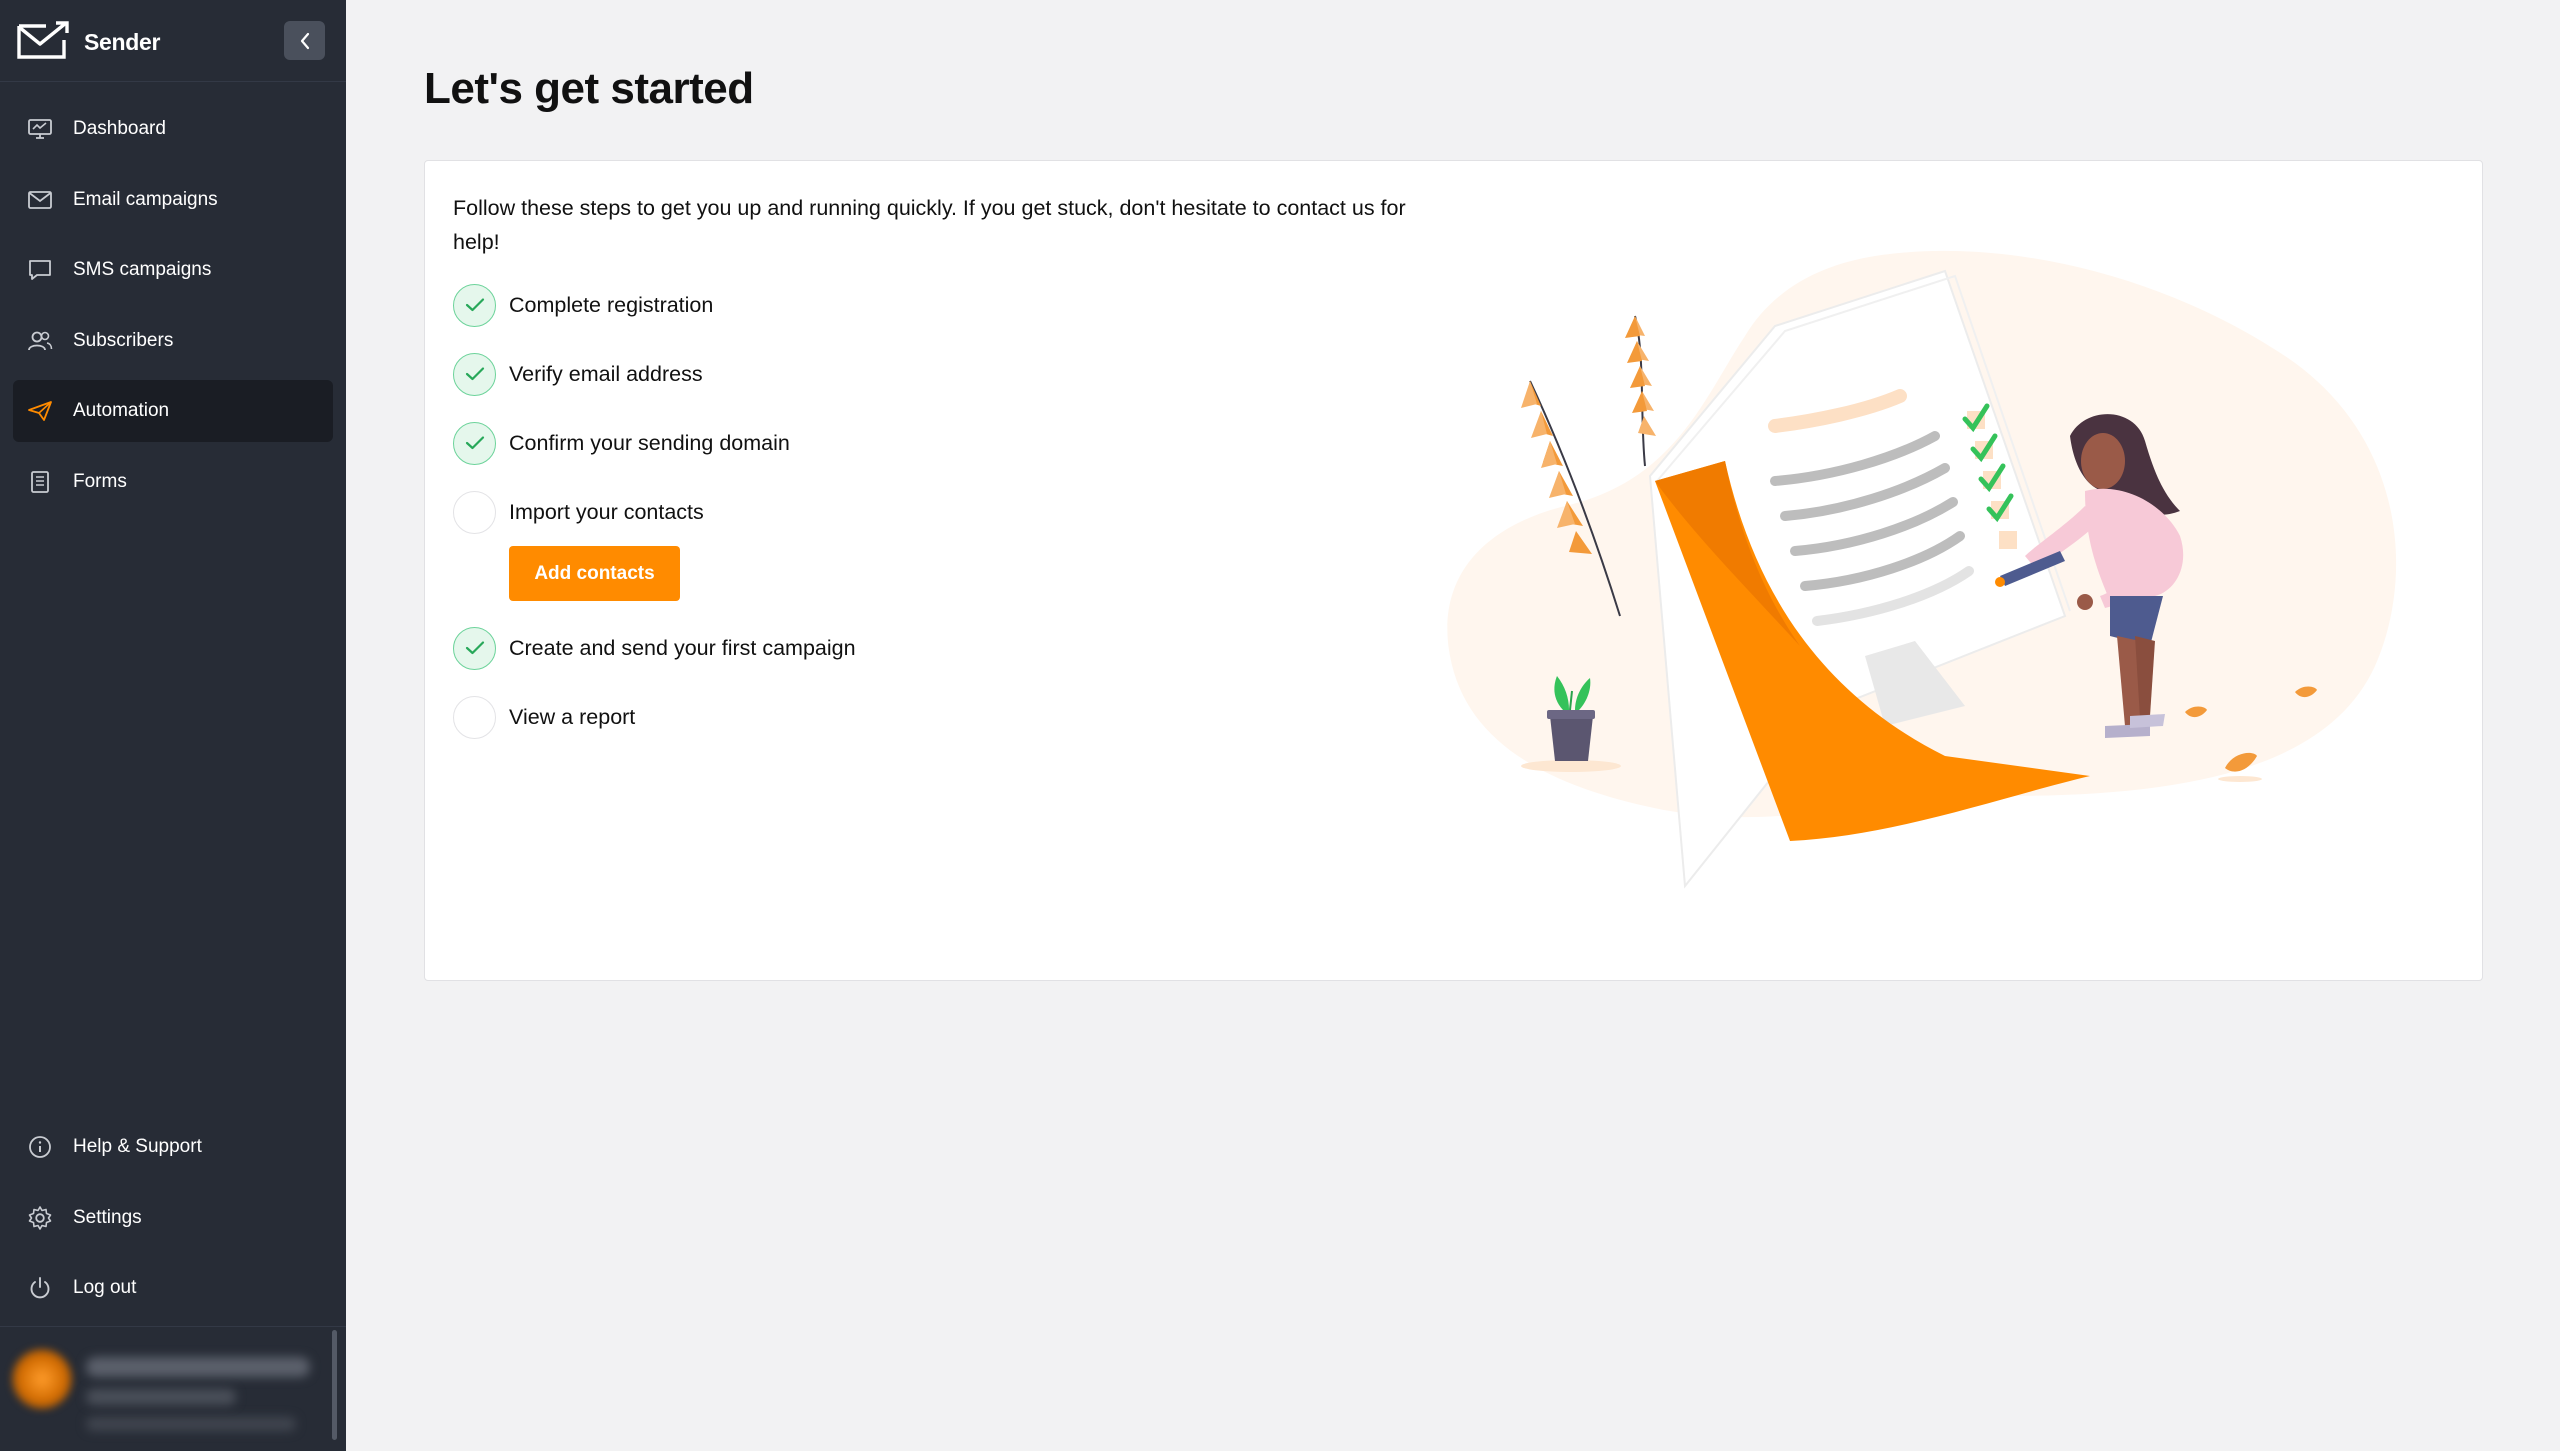 Image resolution: width=2560 pixels, height=1451 pixels. Describe the element at coordinates (173, 1288) in the screenshot. I see `sidebar-item-log-out: Log out` at that location.